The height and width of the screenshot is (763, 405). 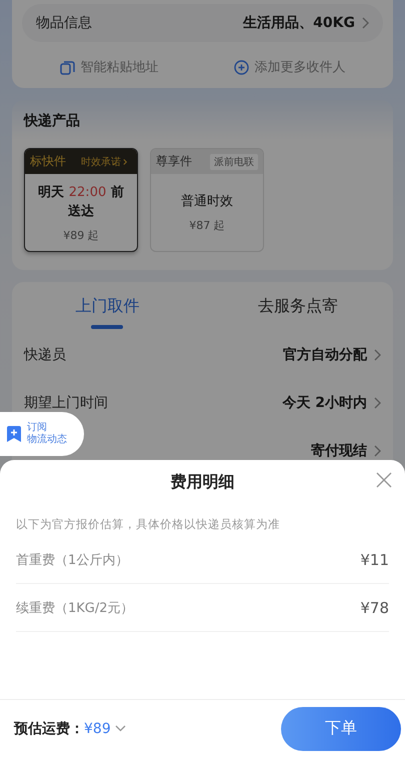 What do you see at coordinates (374, 607) in the screenshot?
I see `fee-amount: ¥78` at bounding box center [374, 607].